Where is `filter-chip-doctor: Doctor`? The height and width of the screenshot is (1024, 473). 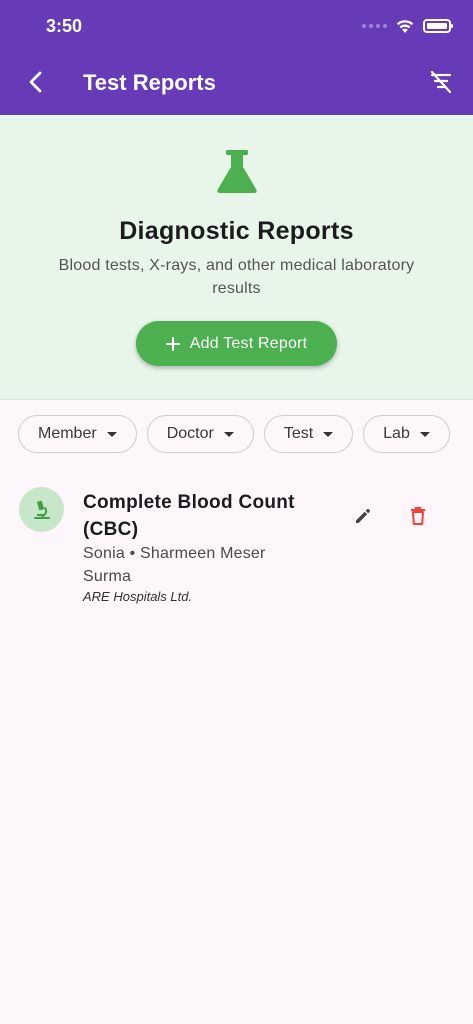 filter-chip-doctor: Doctor is located at coordinates (200, 434).